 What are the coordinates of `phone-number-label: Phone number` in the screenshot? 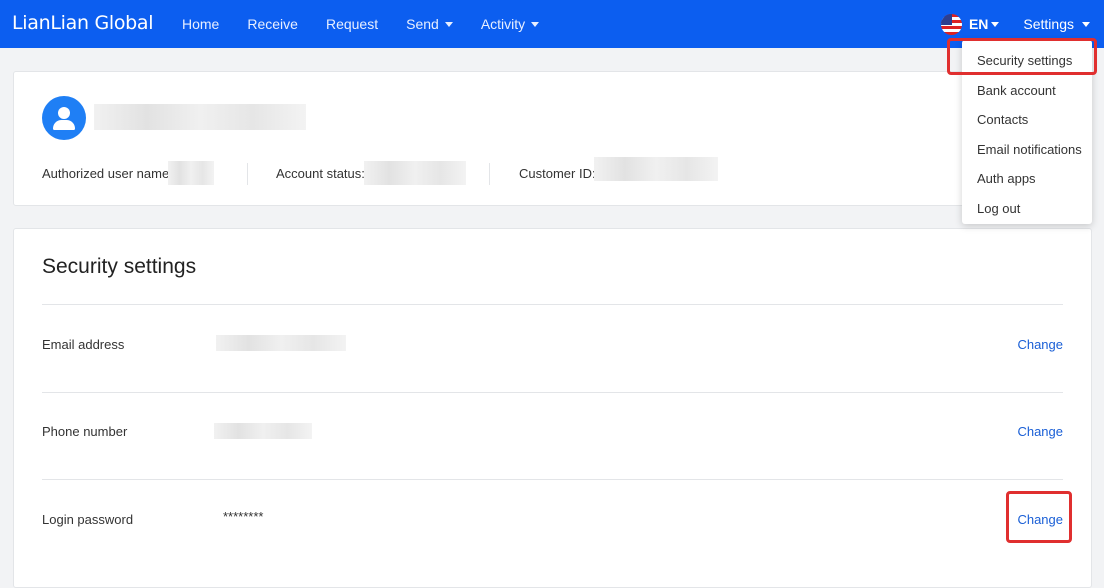 It's located at (85, 431).